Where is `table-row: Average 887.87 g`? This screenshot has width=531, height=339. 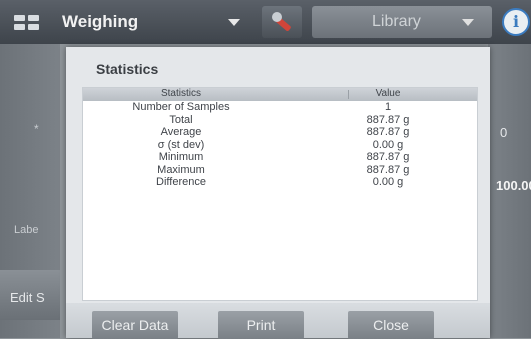
table-row: Average 887.87 g is located at coordinates (280, 132).